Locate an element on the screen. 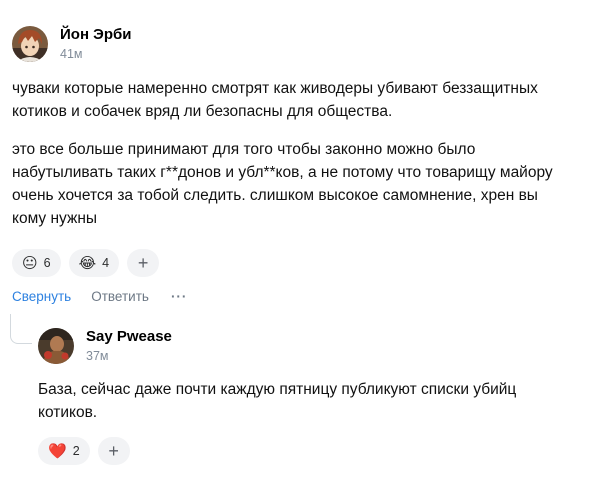 This screenshot has width=592, height=477. comment-time: 37м is located at coordinates (97, 356).